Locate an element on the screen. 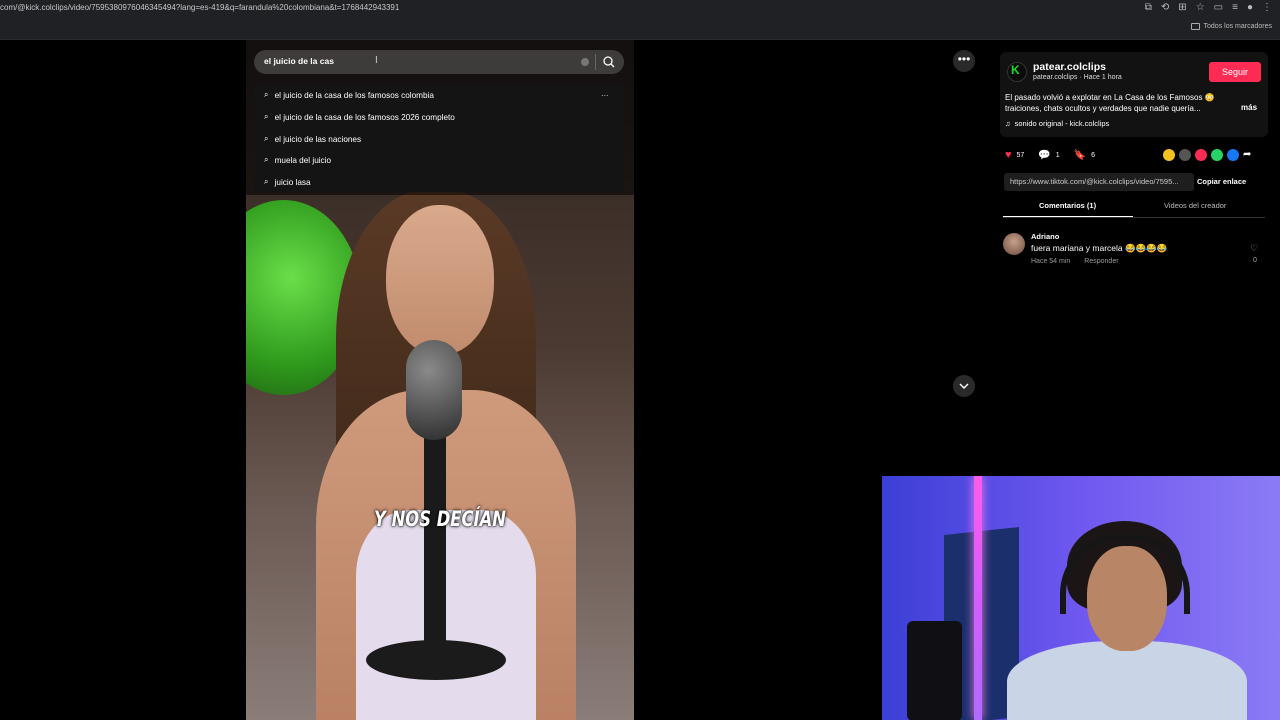 This screenshot has width=1280, height=720. microphone-base is located at coordinates (436, 660).